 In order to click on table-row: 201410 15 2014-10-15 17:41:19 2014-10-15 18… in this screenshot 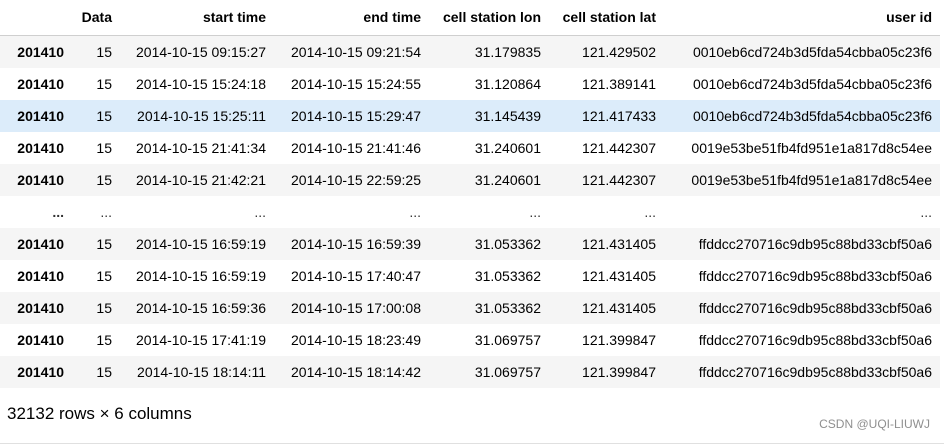, I will do `click(470, 340)`.